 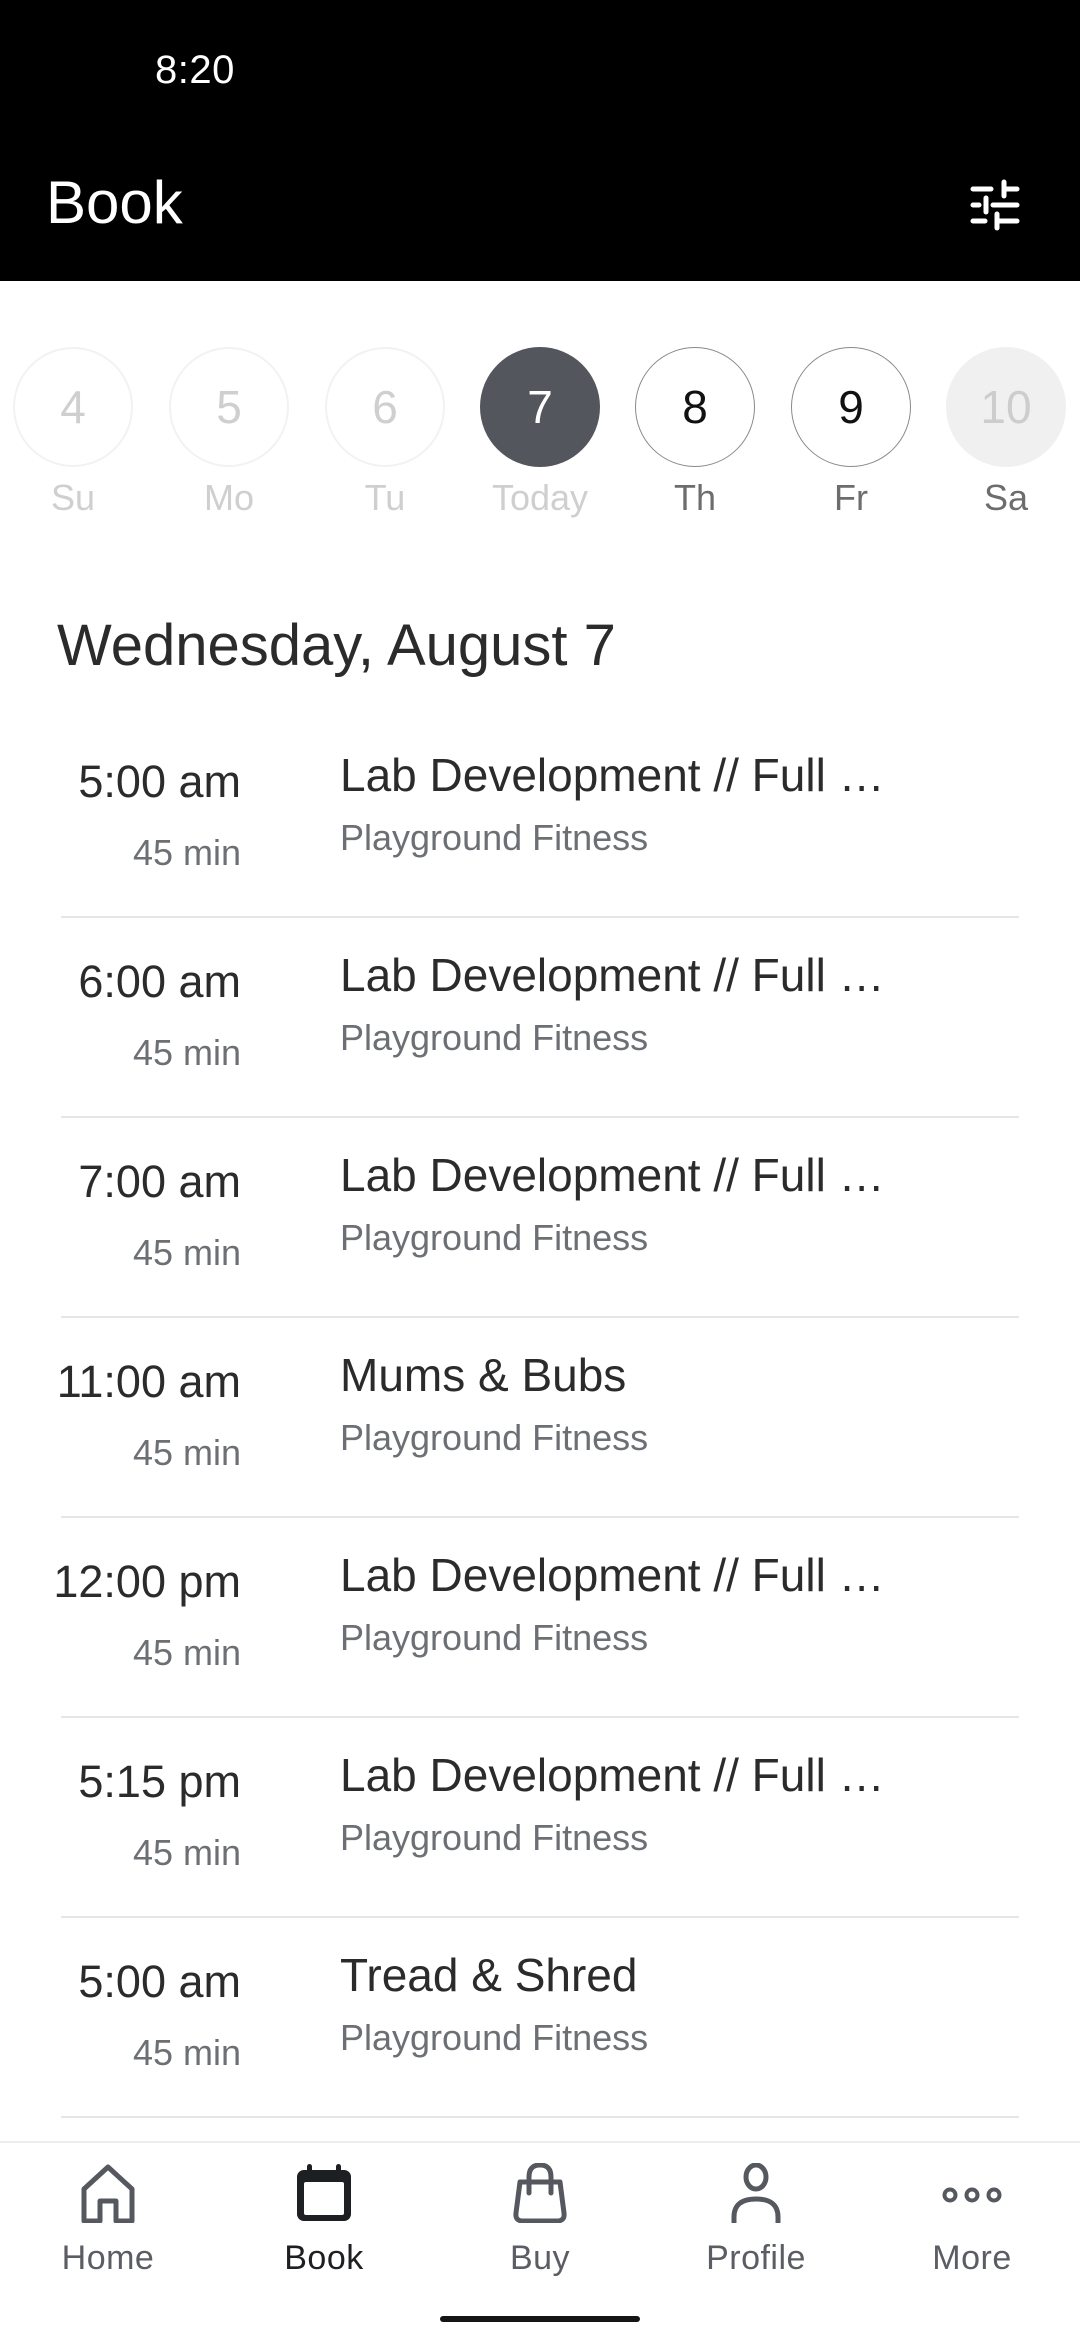 What do you see at coordinates (336, 645) in the screenshot?
I see `date-heading: Wednesday, August 7` at bounding box center [336, 645].